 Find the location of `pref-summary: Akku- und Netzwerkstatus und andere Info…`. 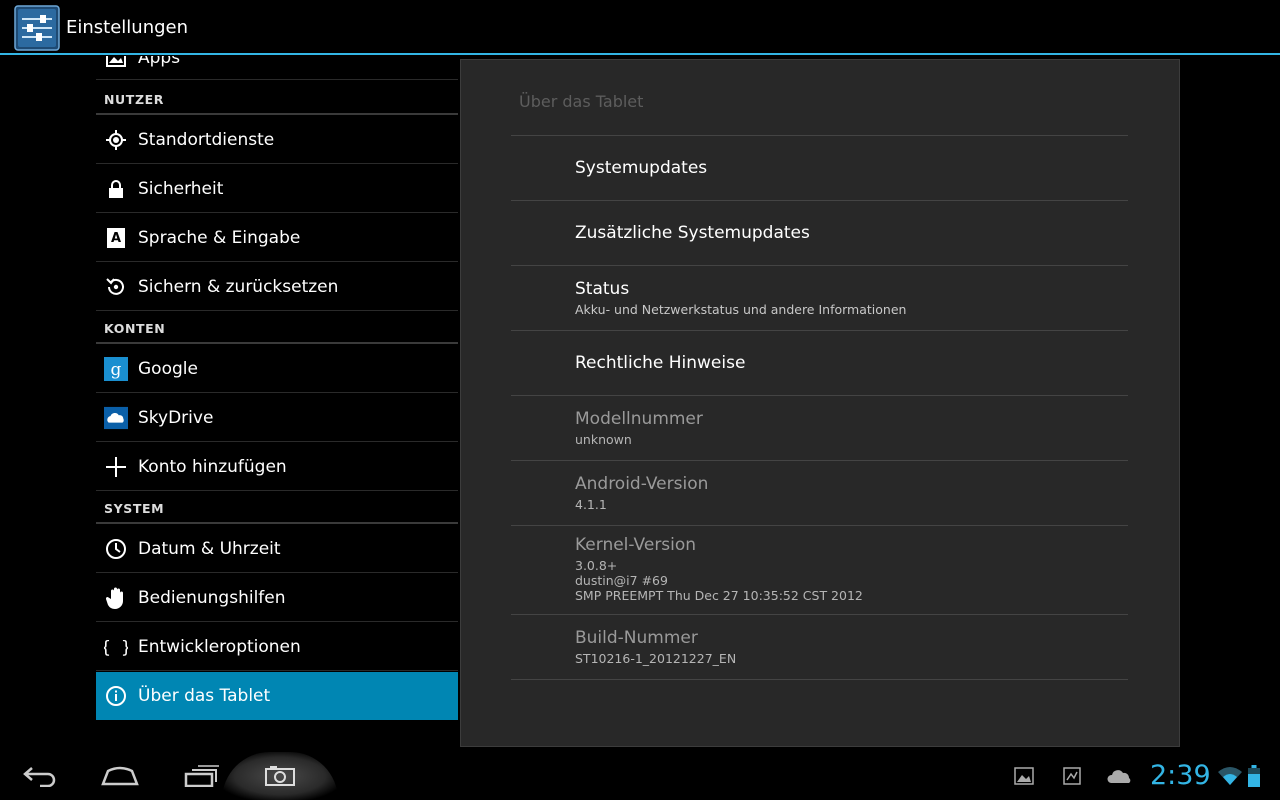

pref-summary: Akku- und Netzwerkstatus und andere Info… is located at coordinates (741, 309).